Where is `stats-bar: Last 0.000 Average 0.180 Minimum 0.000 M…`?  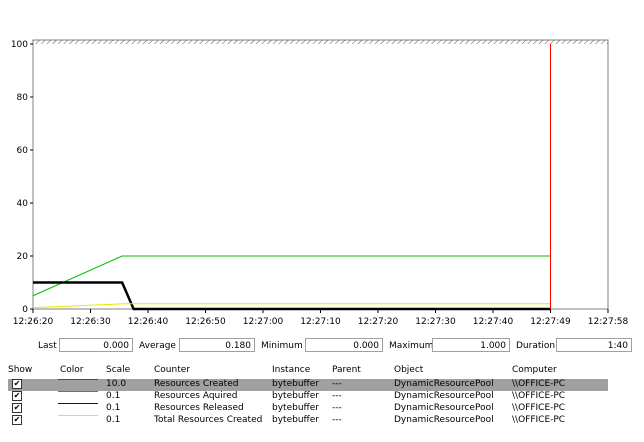 stats-bar: Last 0.000 Average 0.180 Minimum 0.000 M… is located at coordinates (322, 347).